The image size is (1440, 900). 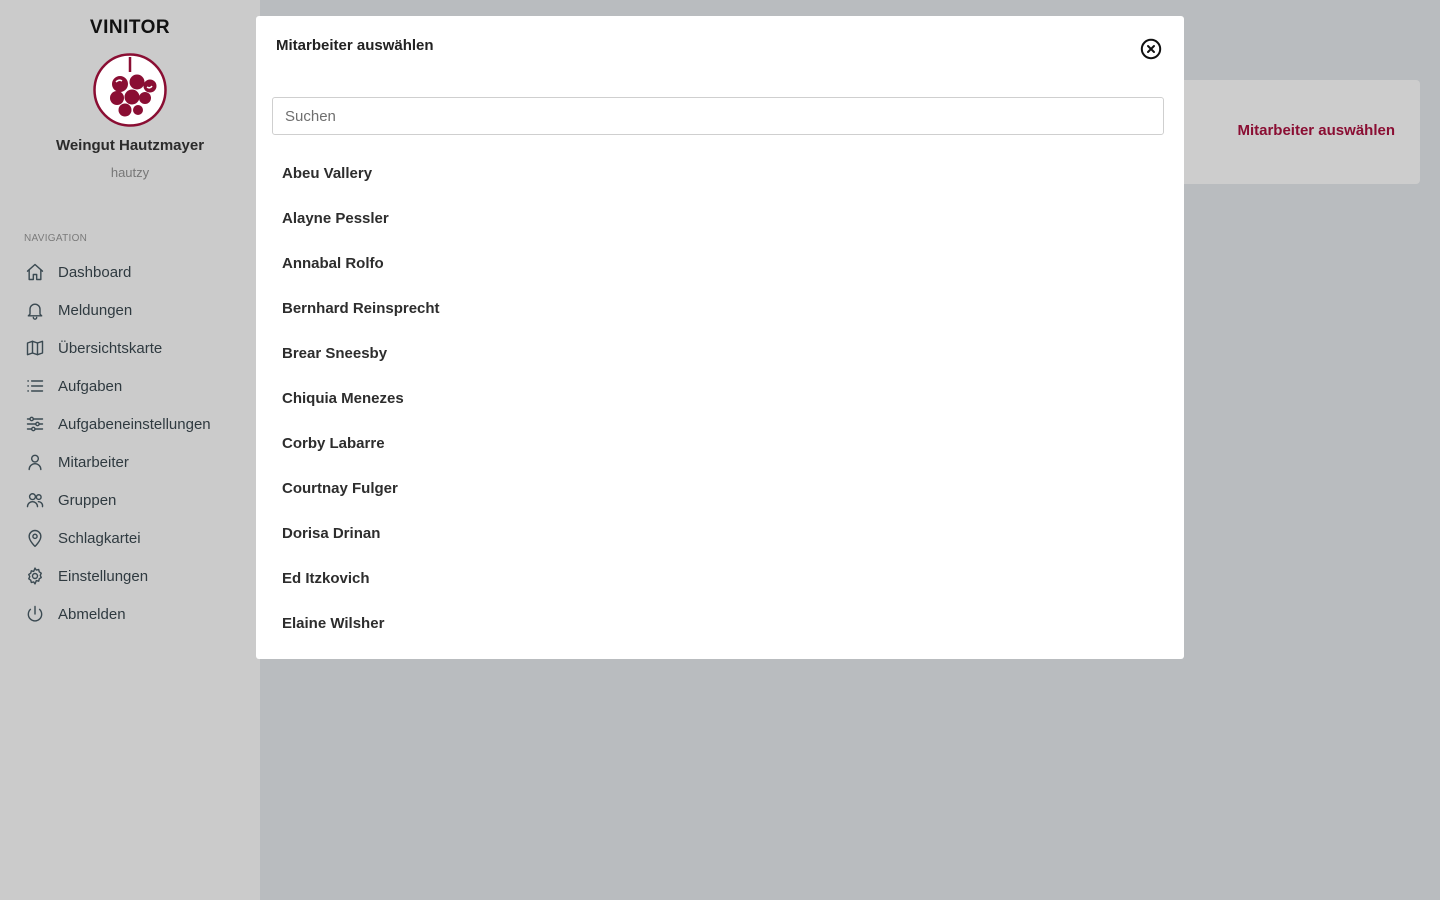 I want to click on user-icon, so click(x=35, y=462).